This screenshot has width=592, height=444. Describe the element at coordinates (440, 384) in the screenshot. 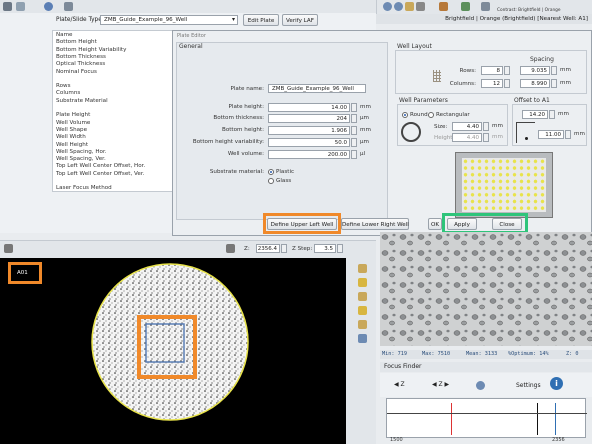

I see `z-up-button: ◀ Z ▶` at that location.